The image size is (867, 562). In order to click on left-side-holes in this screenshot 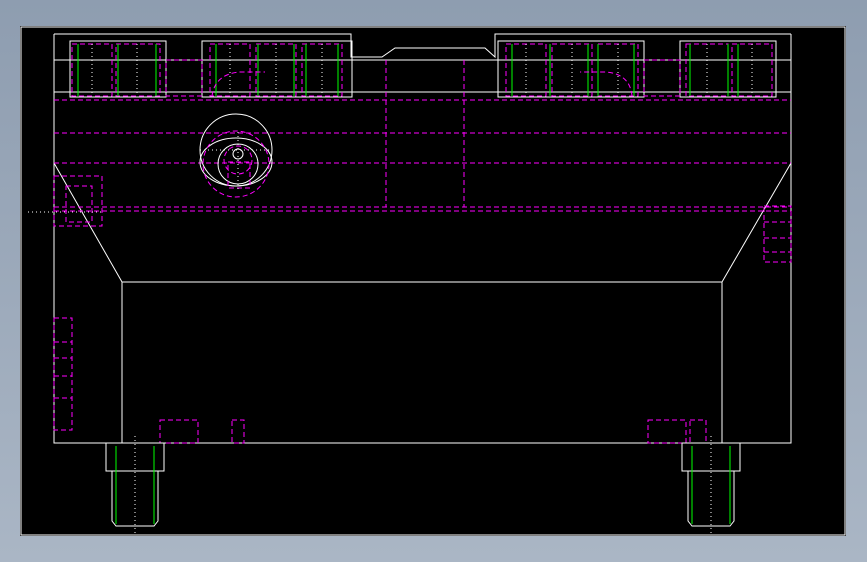, I will do `click(65, 303)`.